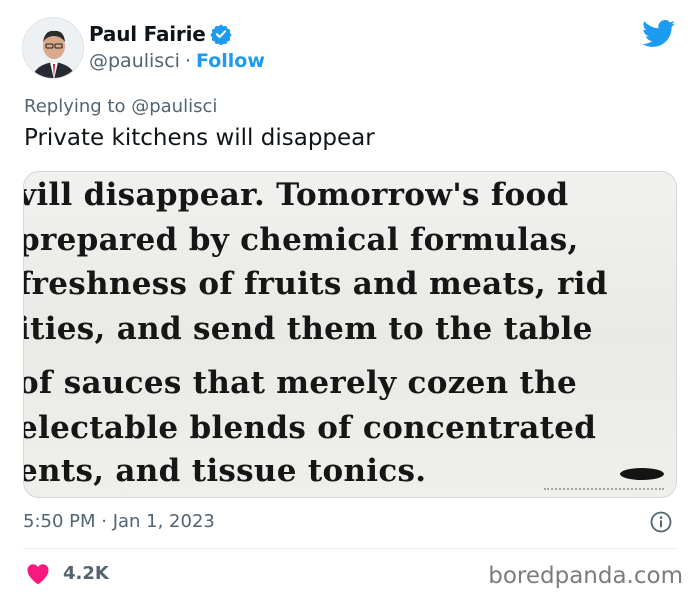 The height and width of the screenshot is (601, 700). I want to click on handle-row: @paulisci · Follow, so click(177, 61).